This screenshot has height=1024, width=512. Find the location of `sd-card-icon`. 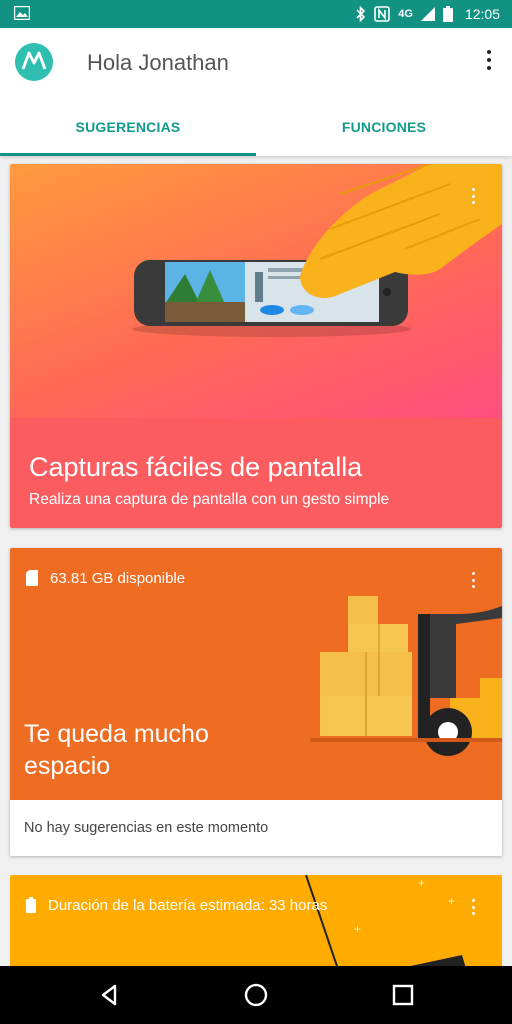

sd-card-icon is located at coordinates (32, 578).